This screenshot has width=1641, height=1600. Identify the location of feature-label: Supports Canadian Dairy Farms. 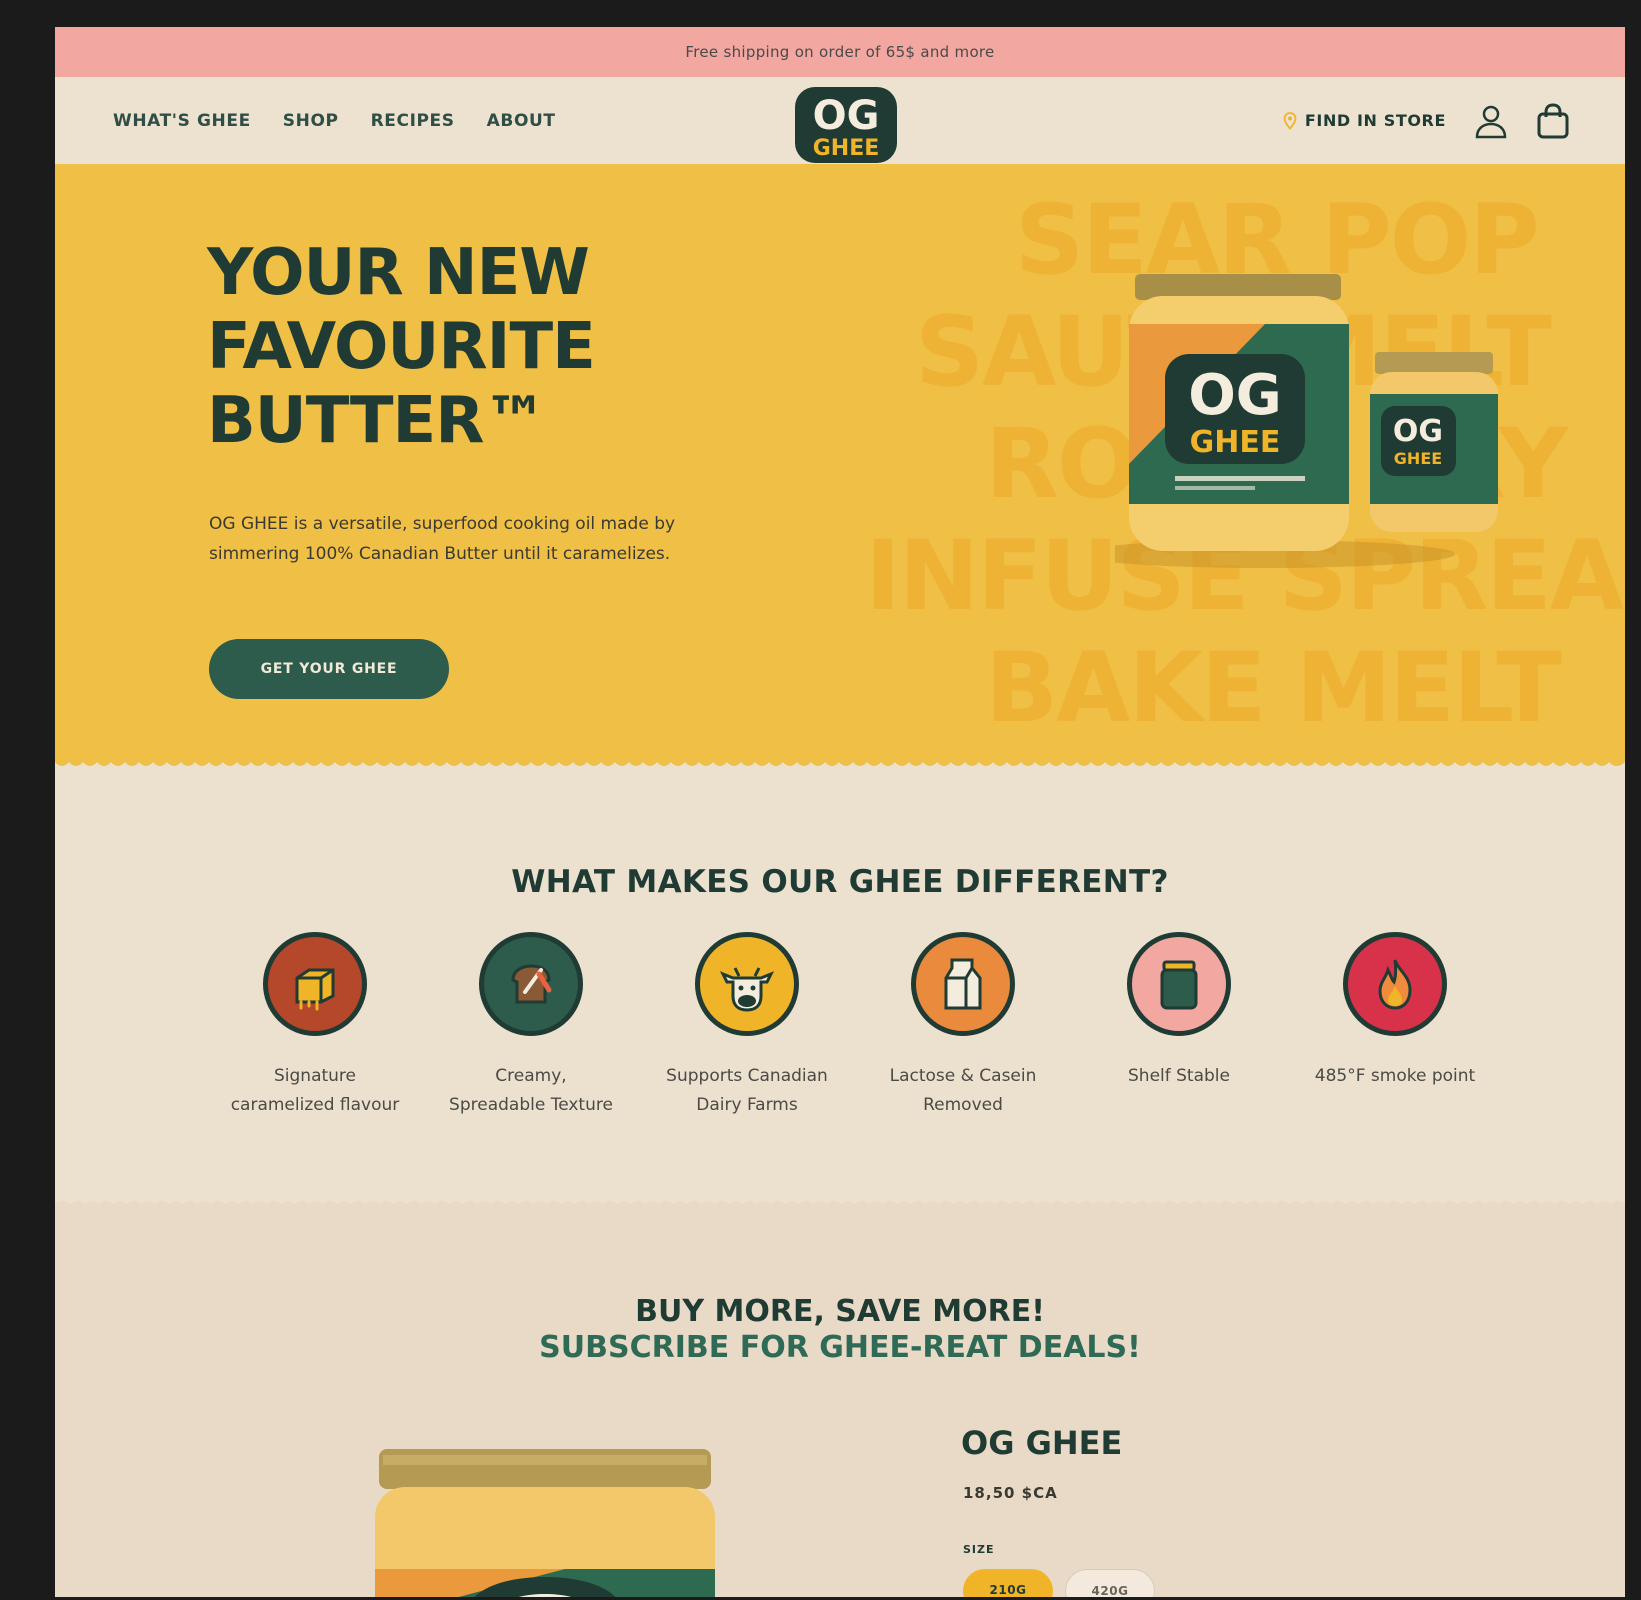
(747, 1091).